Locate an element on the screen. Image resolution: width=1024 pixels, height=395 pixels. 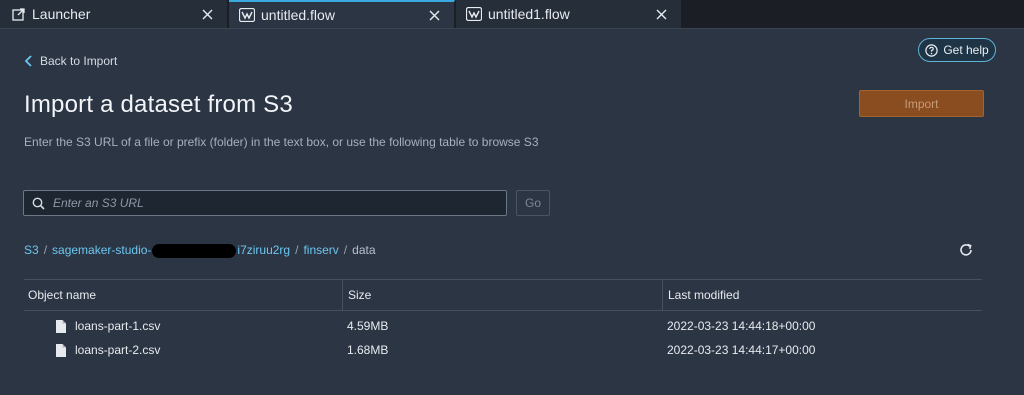
back-link-label: Back to Import is located at coordinates (79, 61).